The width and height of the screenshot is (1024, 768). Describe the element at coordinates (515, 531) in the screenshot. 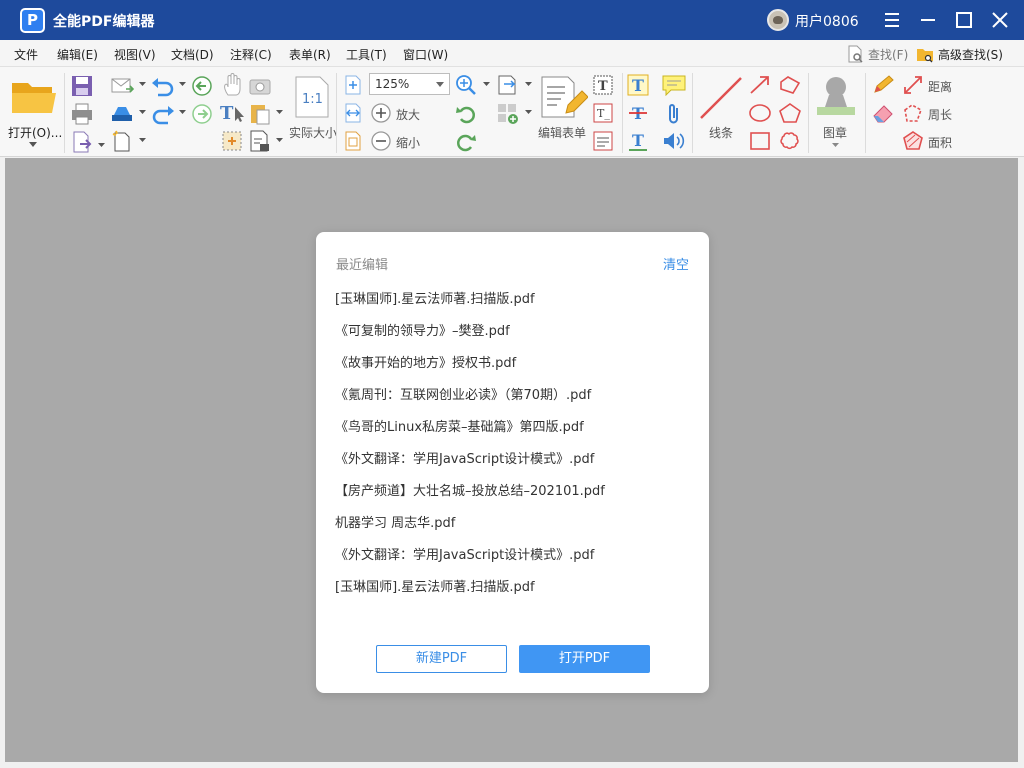

I see `recent-file-item: 机器学习 周志华.pdf` at that location.